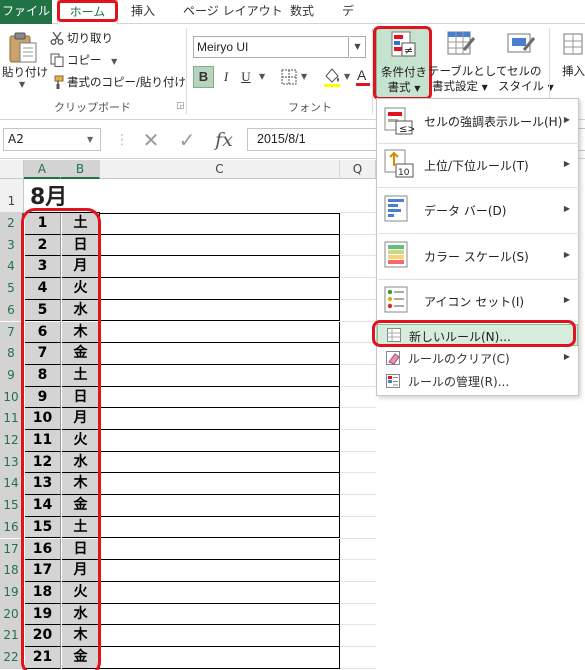 Image resolution: width=585 pixels, height=670 pixels. What do you see at coordinates (477, 210) in the screenshot?
I see `menu-item-data-bars: データ バー(D) ▶` at bounding box center [477, 210].